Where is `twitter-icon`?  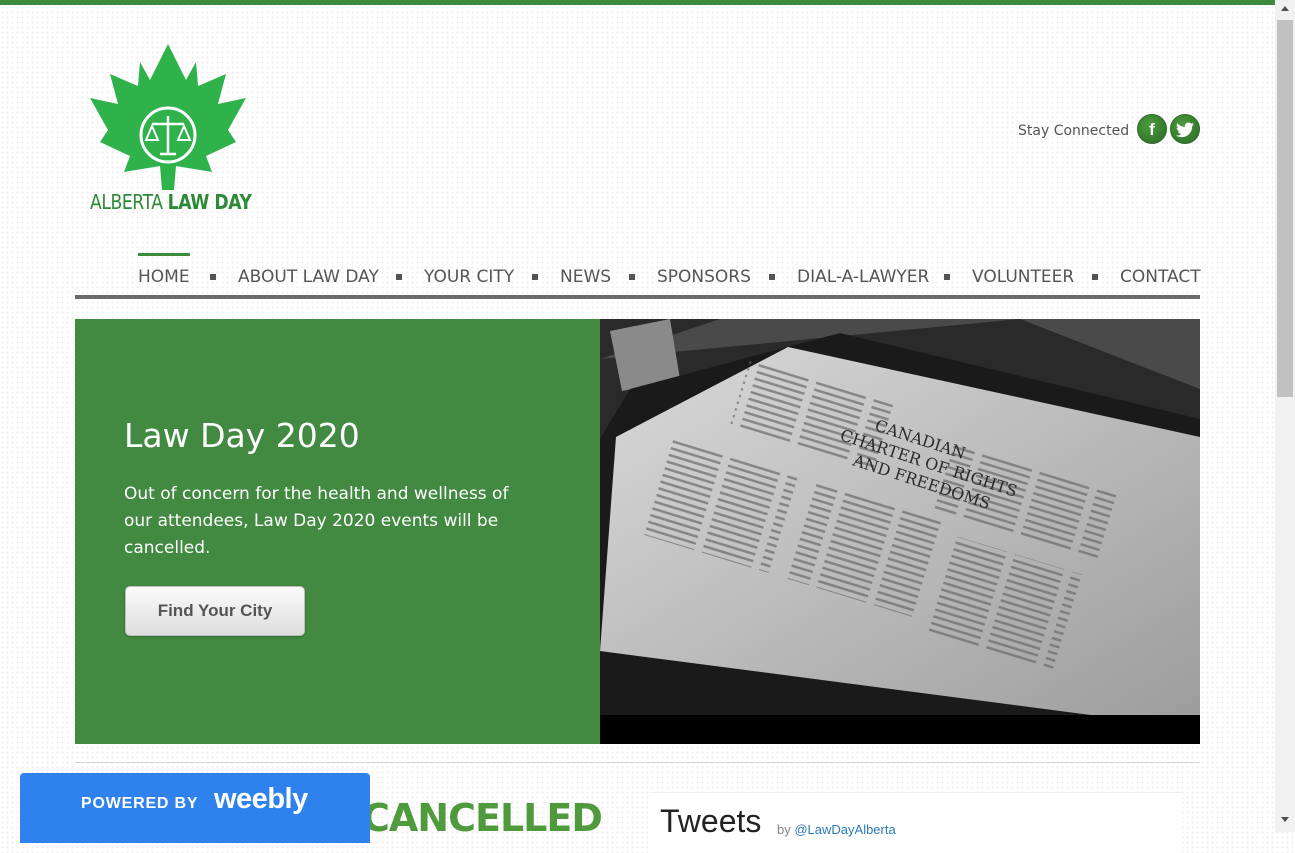 twitter-icon is located at coordinates (1185, 129).